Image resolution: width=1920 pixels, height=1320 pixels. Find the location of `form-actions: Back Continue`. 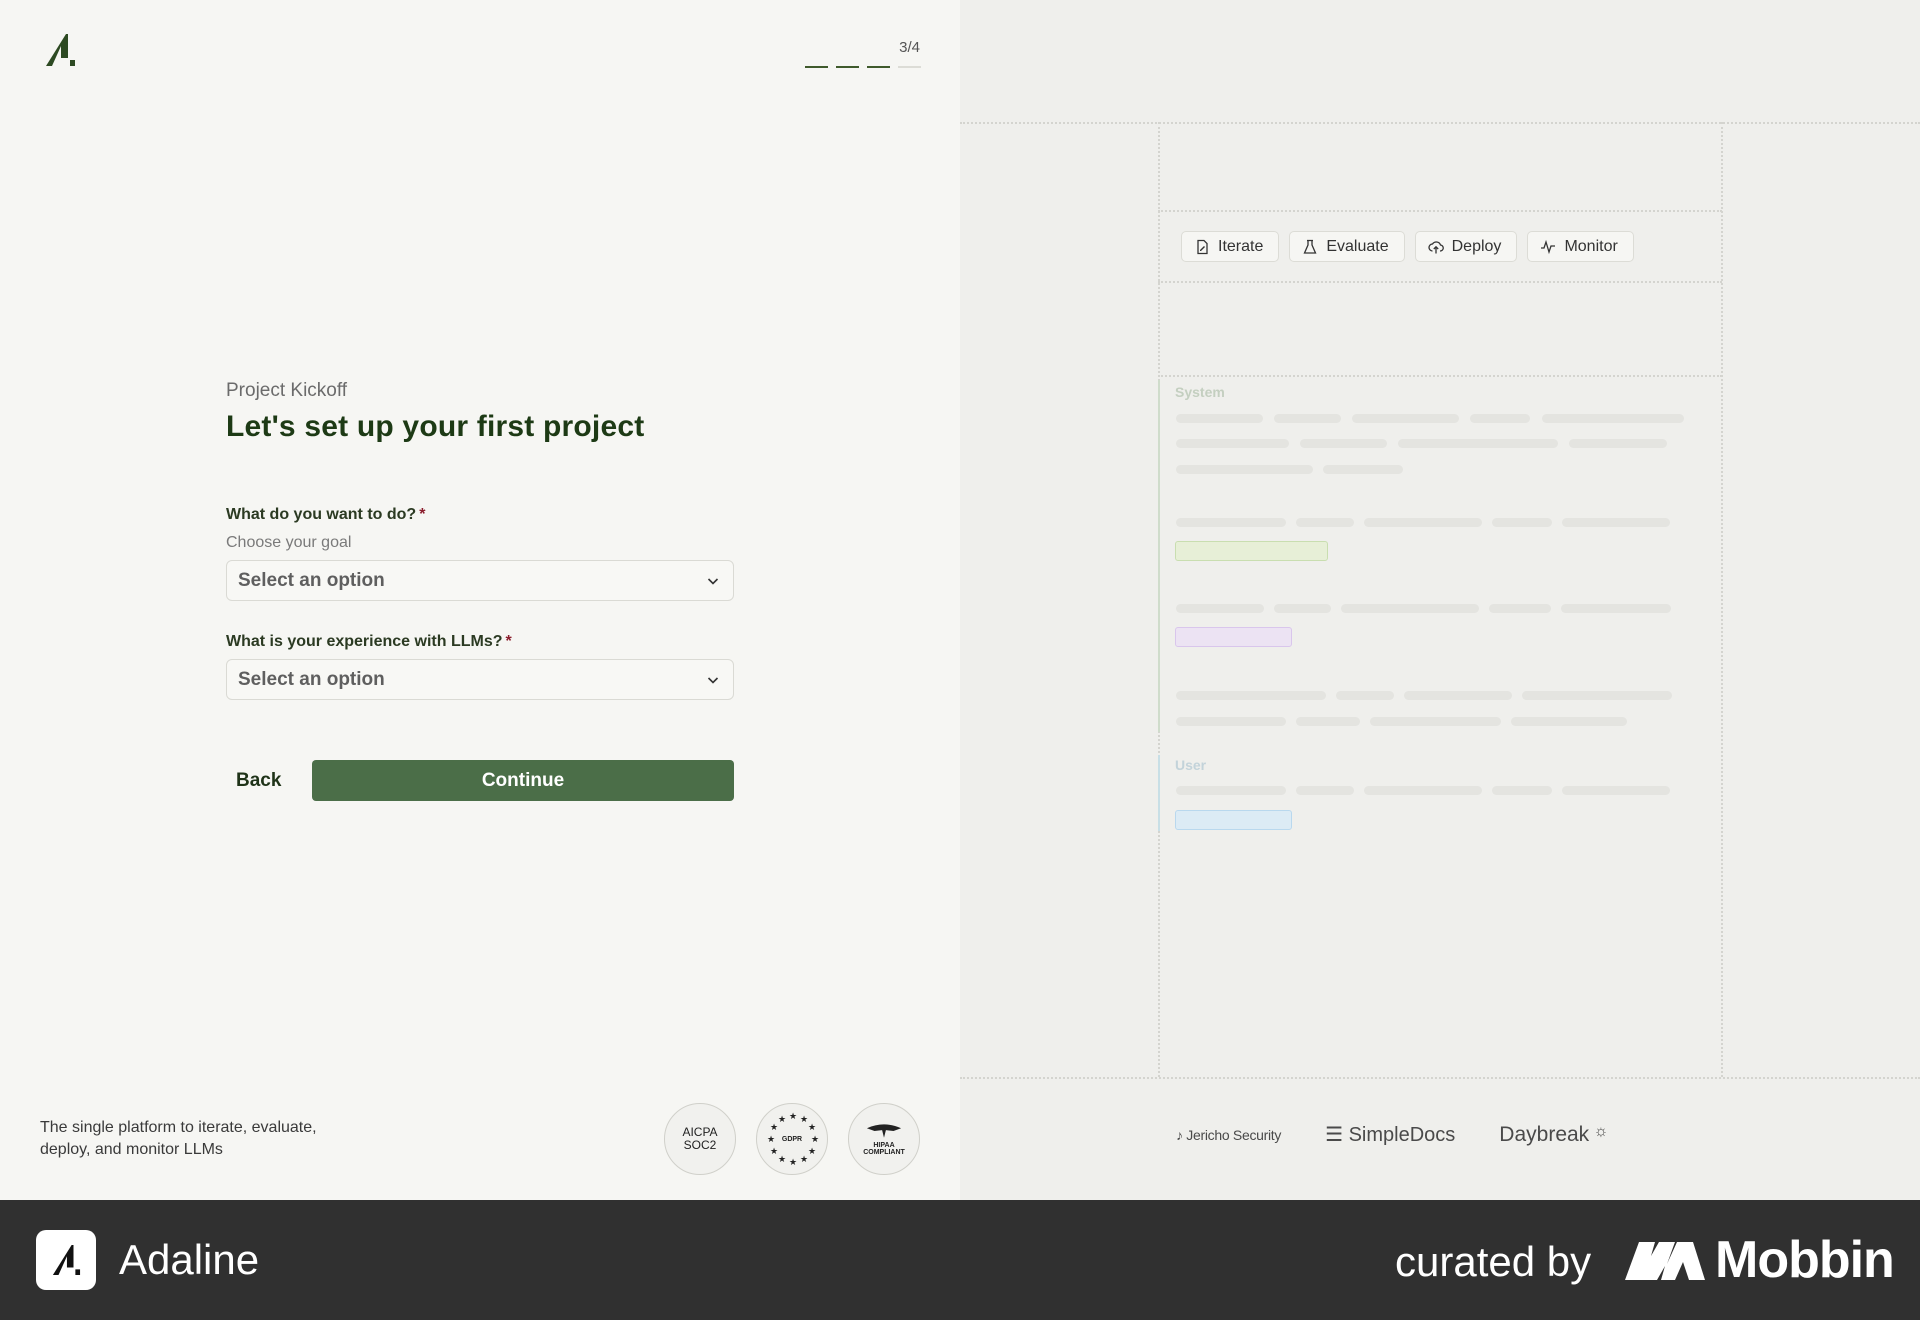

form-actions: Back Continue is located at coordinates (480, 780).